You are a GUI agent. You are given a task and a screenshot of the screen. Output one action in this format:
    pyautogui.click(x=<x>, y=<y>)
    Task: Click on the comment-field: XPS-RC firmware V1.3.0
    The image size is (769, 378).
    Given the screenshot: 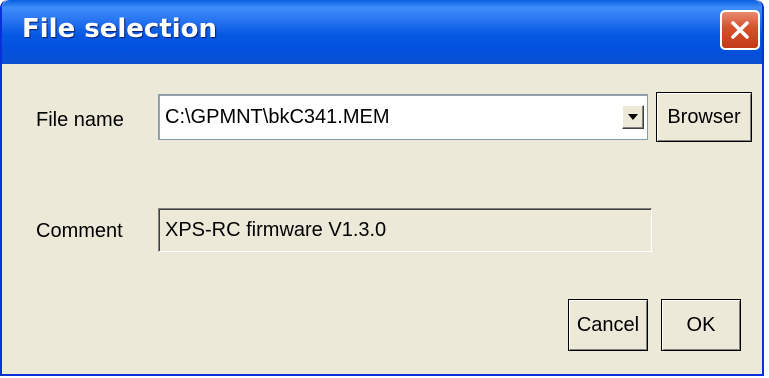 What is the action you would take?
    pyautogui.click(x=405, y=230)
    